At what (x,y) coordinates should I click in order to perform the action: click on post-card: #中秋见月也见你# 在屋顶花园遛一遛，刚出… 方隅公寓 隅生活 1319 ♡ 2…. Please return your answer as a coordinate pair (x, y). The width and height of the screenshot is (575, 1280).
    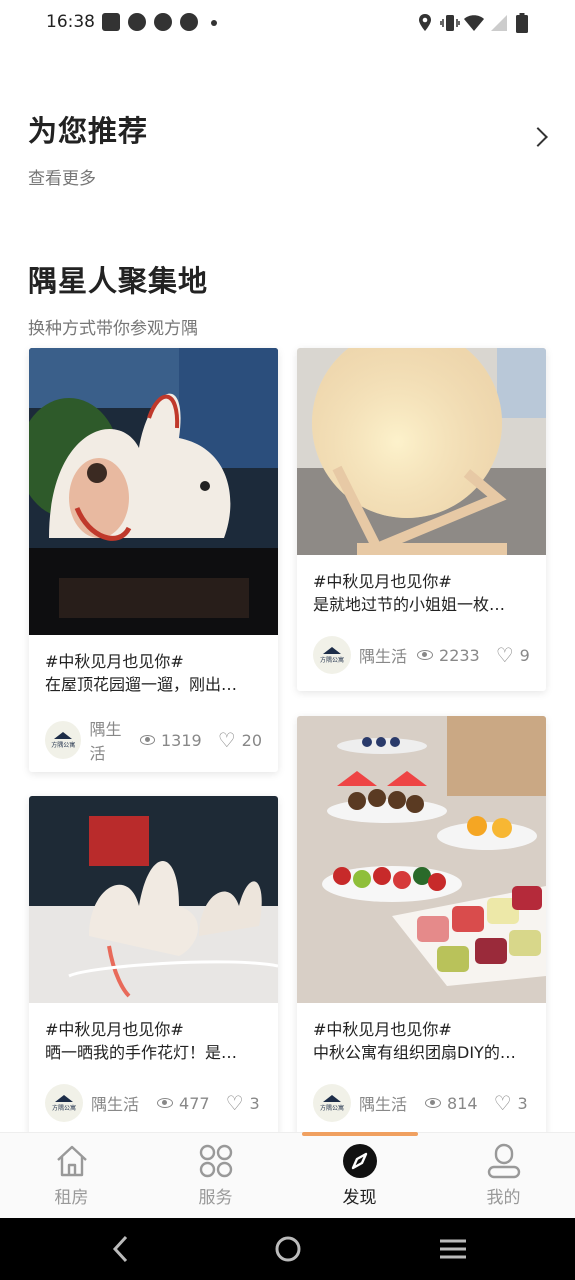
    Looking at the image, I should click on (153, 560).